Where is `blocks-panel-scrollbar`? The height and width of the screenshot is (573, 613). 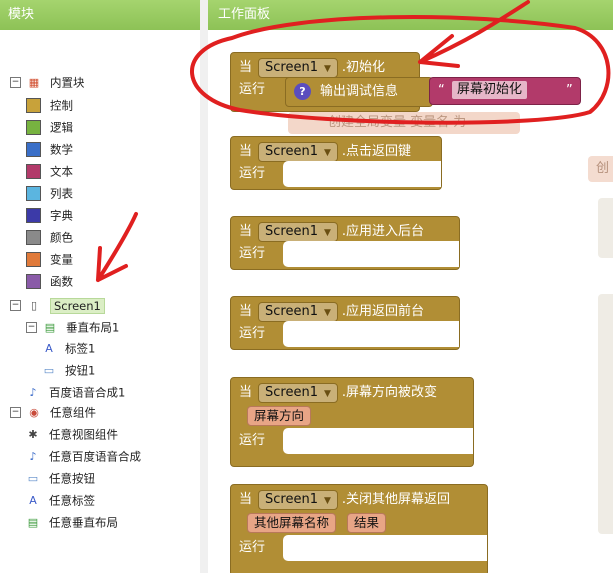 blocks-panel-scrollbar is located at coordinates (204, 286).